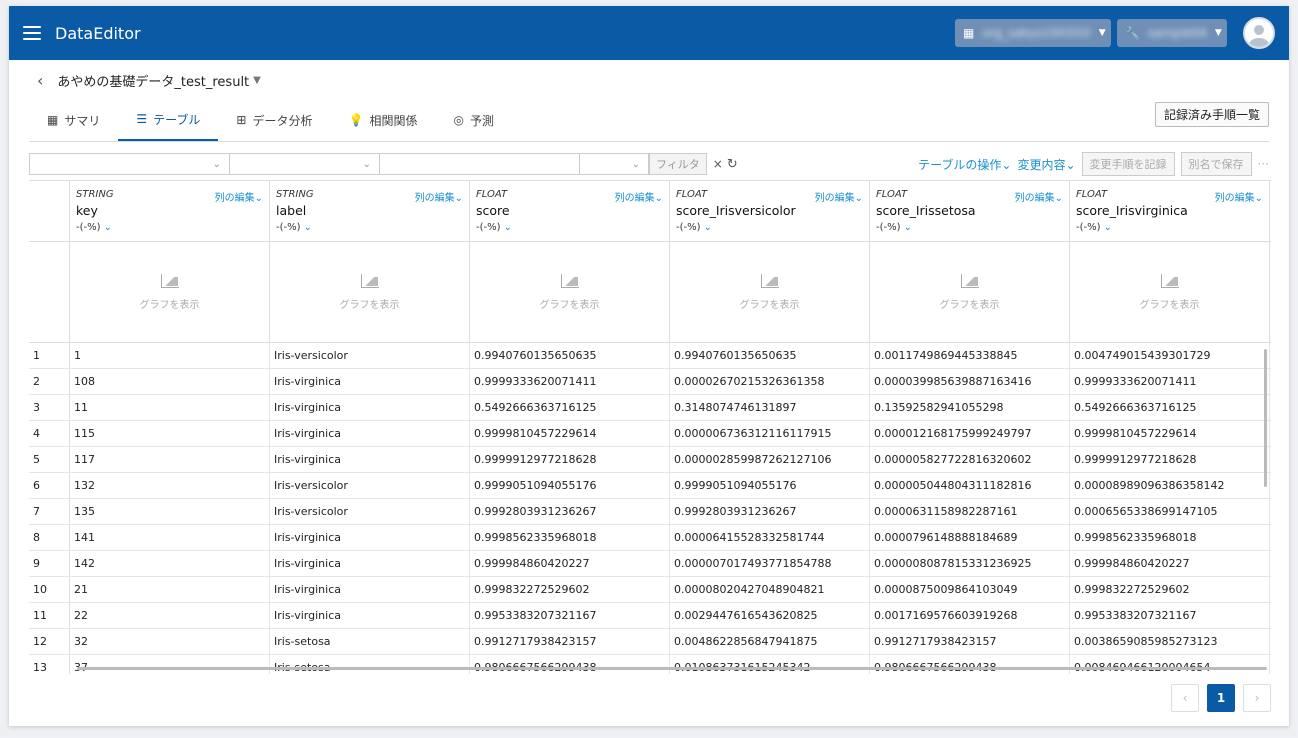 Image resolution: width=1298 pixels, height=738 pixels. Describe the element at coordinates (732, 164) in the screenshot. I see `refresh-icon: ↻` at that location.